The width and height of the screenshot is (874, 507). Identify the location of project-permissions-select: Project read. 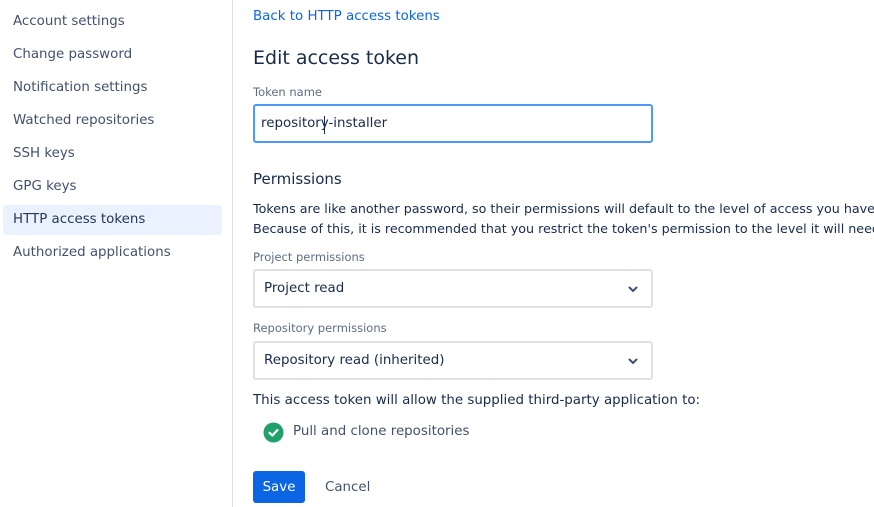
(453, 288).